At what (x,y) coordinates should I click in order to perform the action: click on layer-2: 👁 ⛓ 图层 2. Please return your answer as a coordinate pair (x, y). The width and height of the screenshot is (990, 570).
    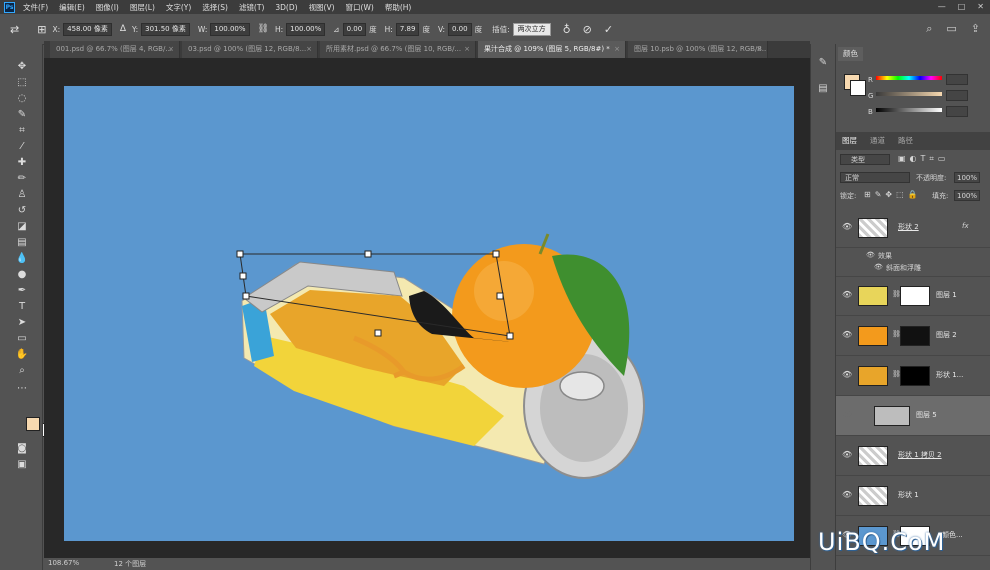
    Looking at the image, I should click on (913, 336).